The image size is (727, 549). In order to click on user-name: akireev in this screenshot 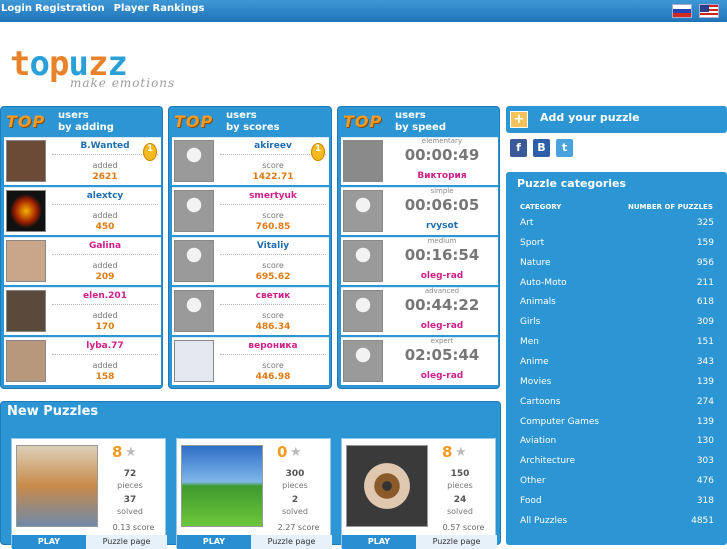, I will do `click(273, 146)`.